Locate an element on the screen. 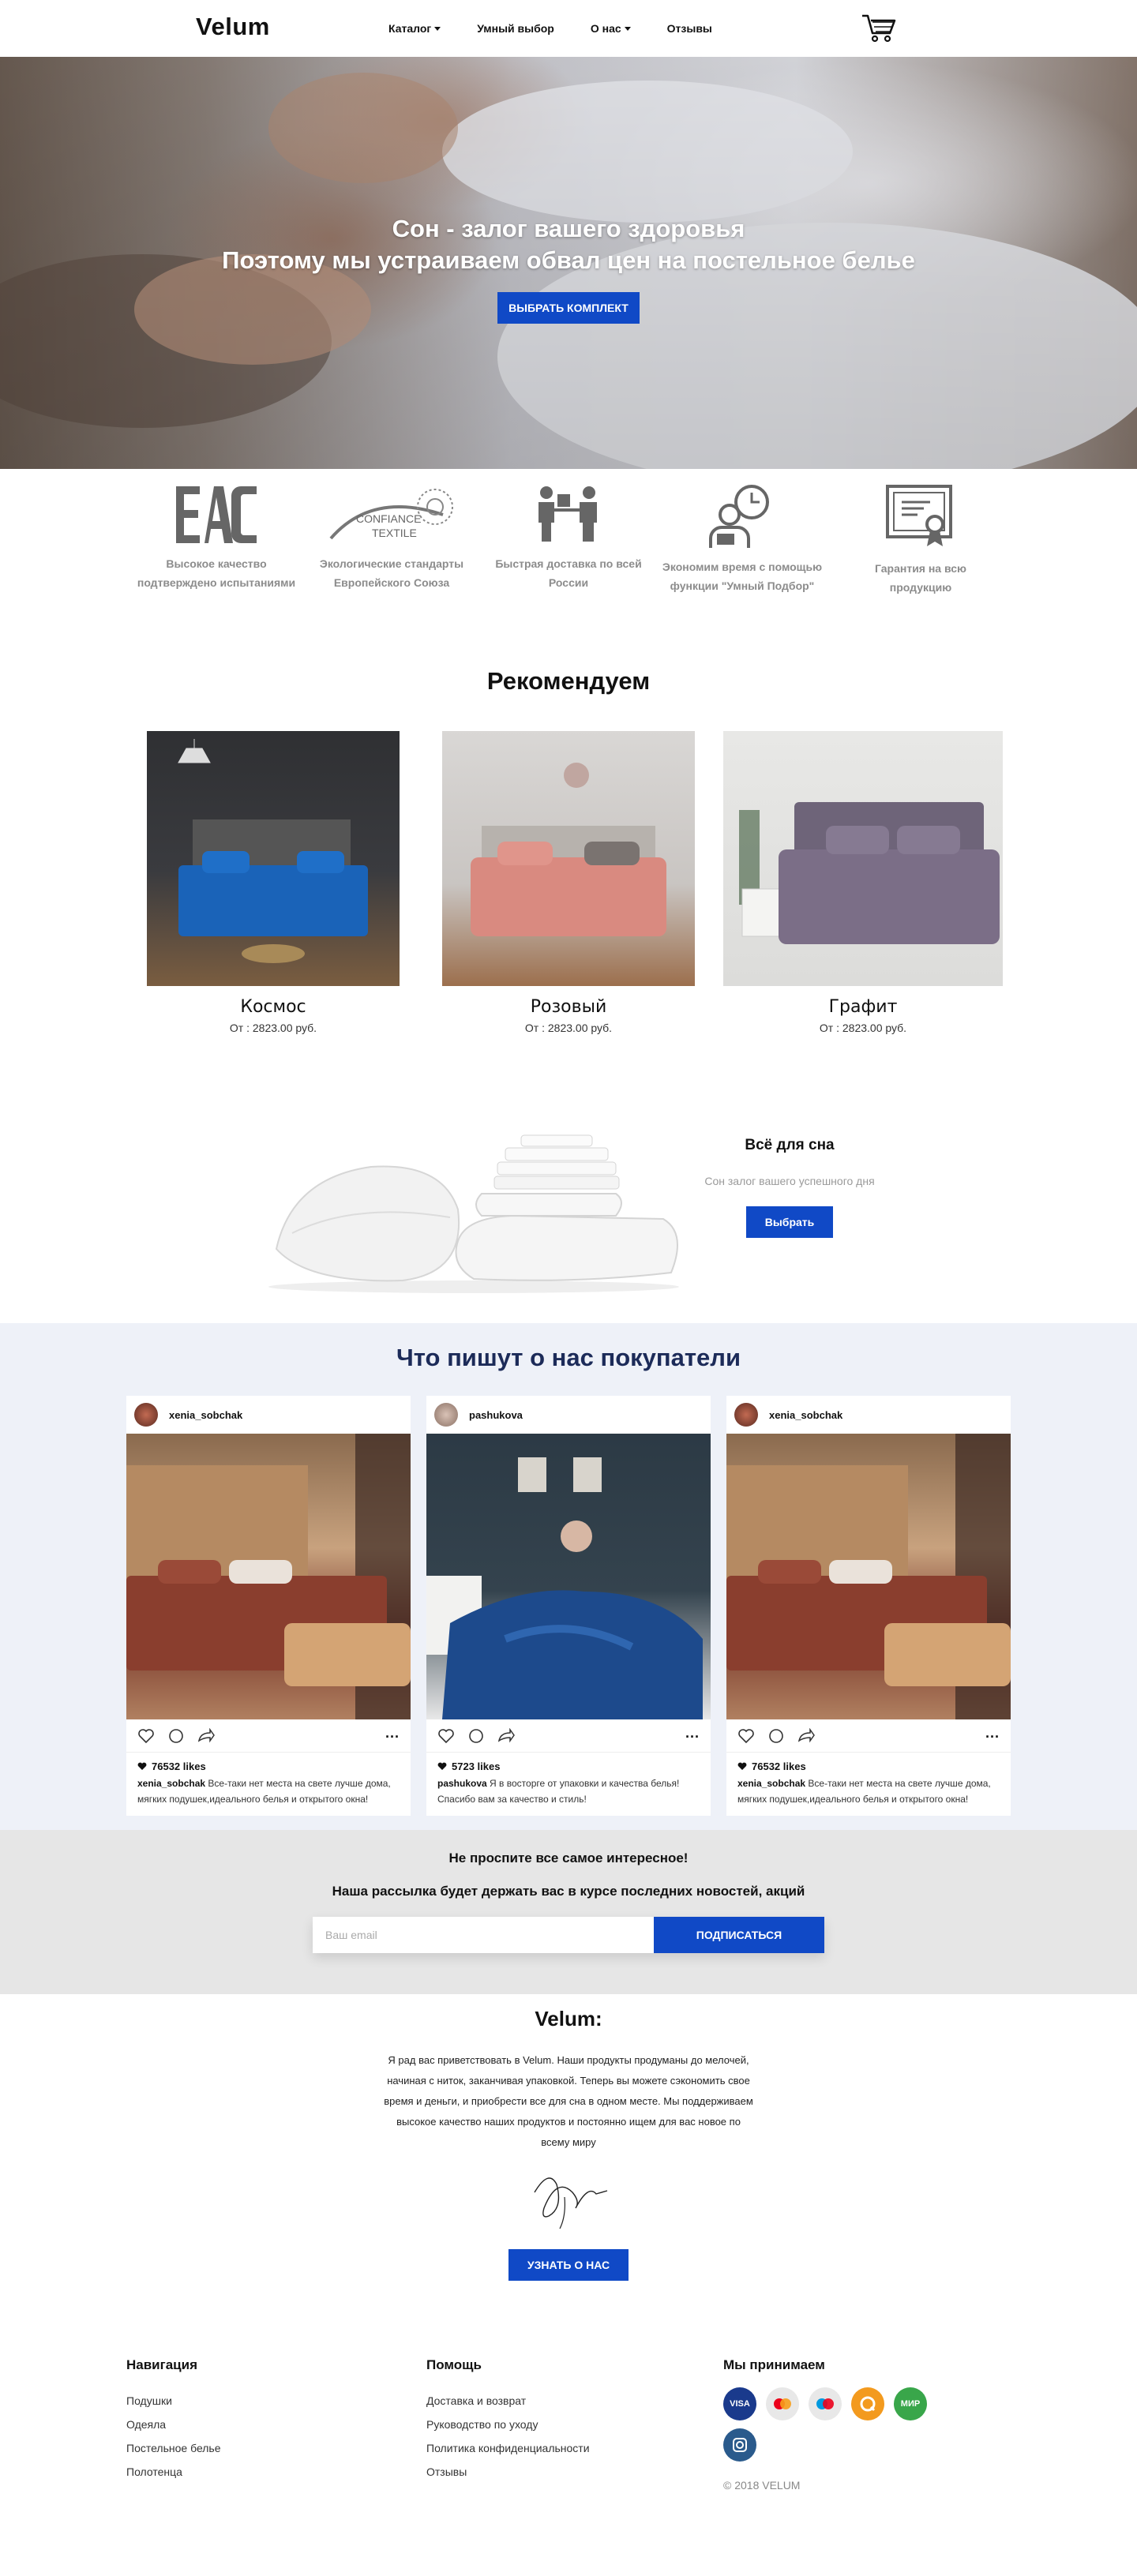 The width and height of the screenshot is (1137, 2576). footer-link-pillows: Подушки is located at coordinates (174, 2401).